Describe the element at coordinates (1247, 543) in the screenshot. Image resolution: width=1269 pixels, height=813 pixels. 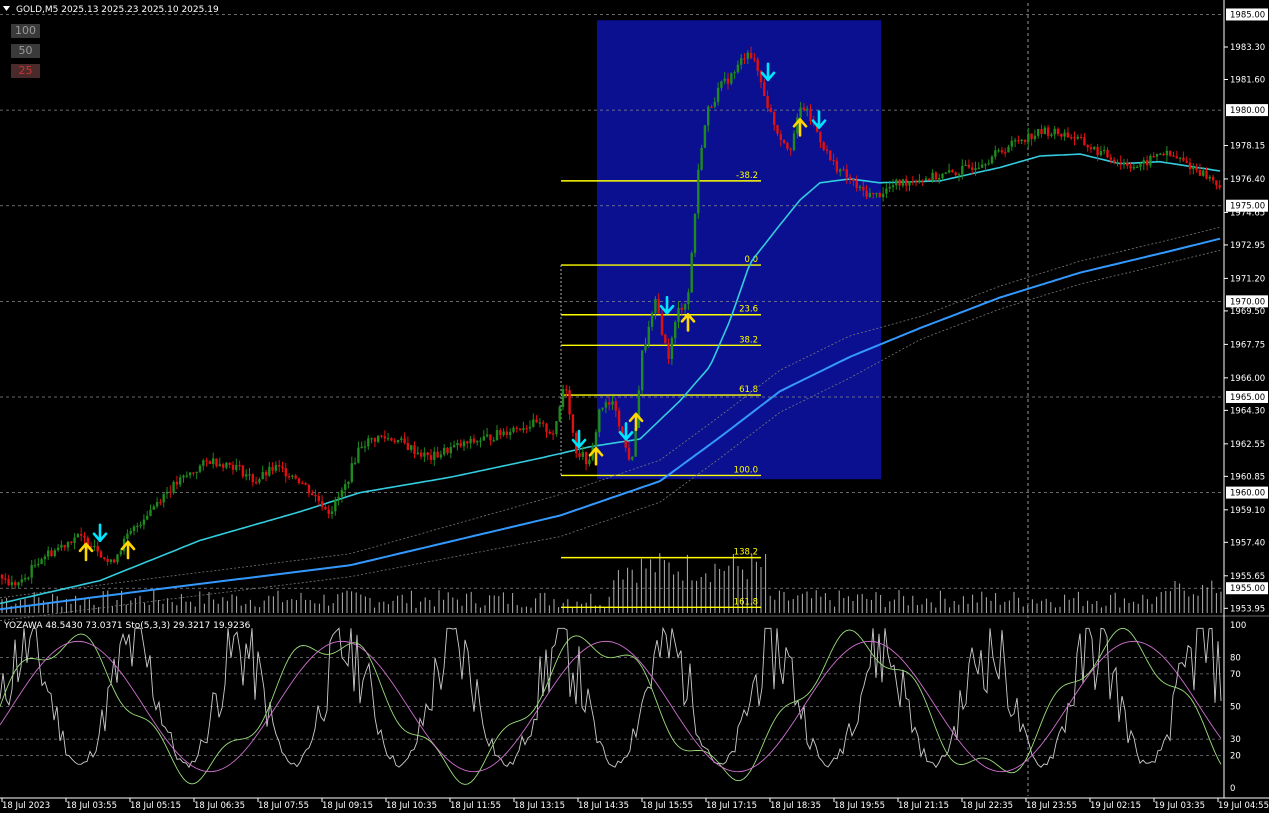
I see `price-tick-label: 1957.40` at that location.